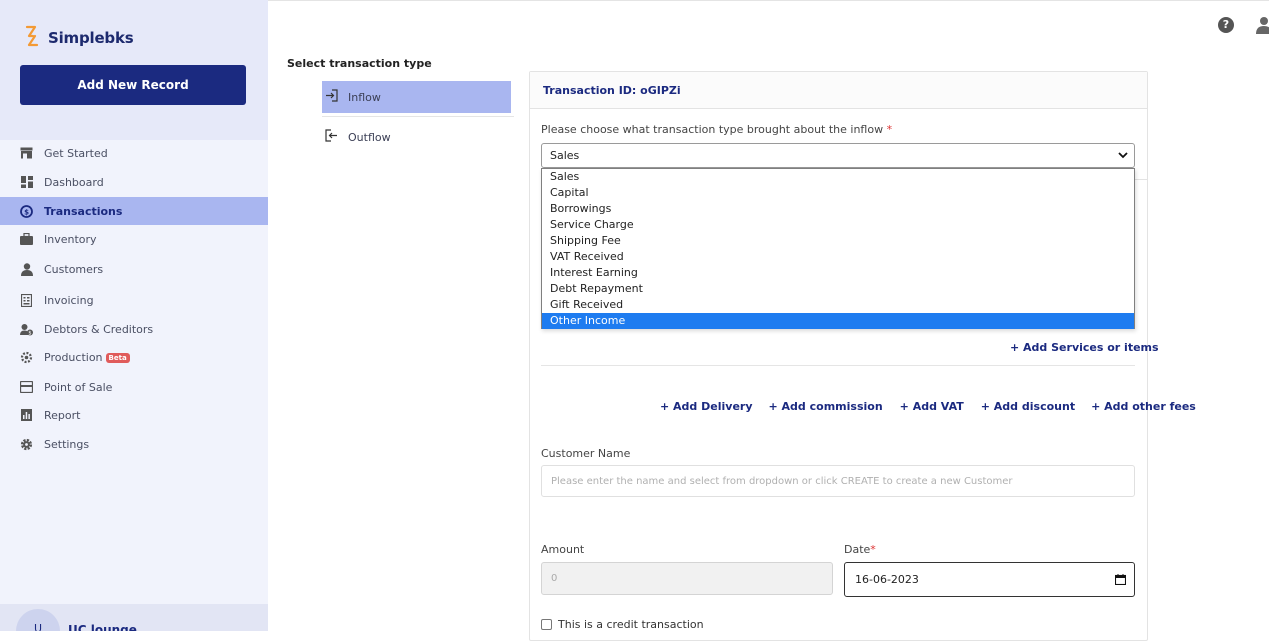 Image resolution: width=1269 pixels, height=641 pixels. What do you see at coordinates (1262, 25) in the screenshot?
I see `user-account-icon` at bounding box center [1262, 25].